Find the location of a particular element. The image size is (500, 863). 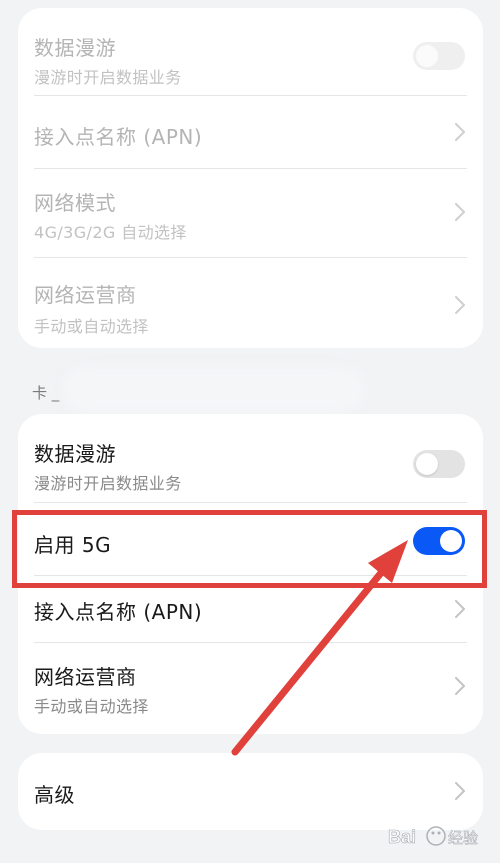

sim1-network-mode-subtitle: 4G/3G/2G 自动选择 is located at coordinates (110, 232).